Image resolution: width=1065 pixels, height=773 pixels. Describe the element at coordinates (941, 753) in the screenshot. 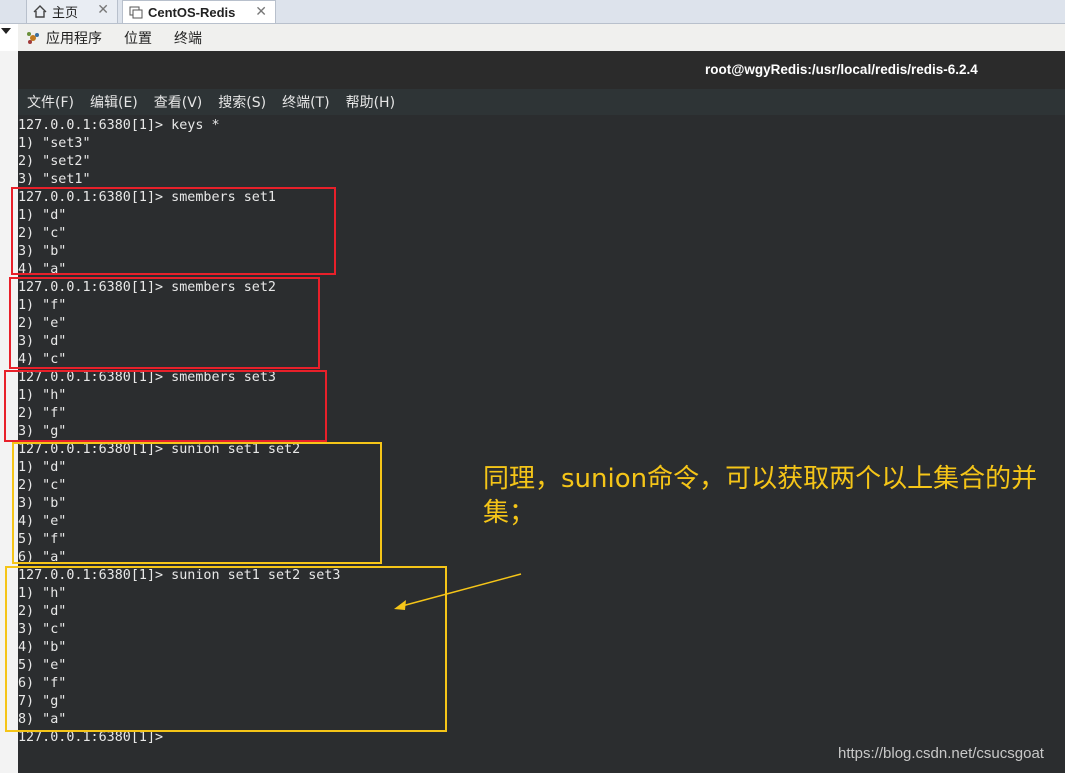

I see `watermark: https://blog.csdn.net/csucsgoat` at that location.